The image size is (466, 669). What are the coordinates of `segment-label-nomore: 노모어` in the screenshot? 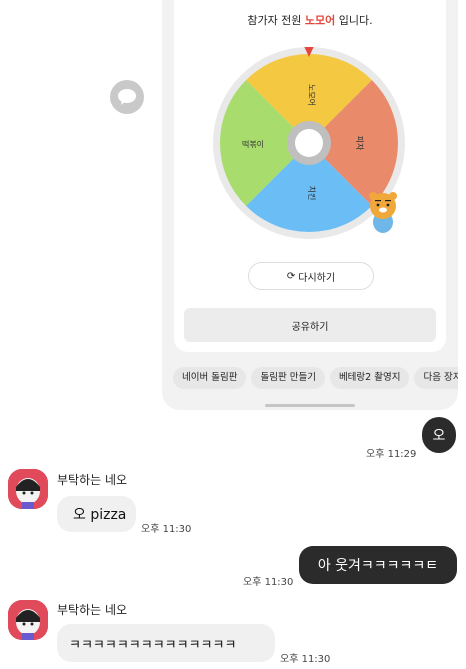 It's located at (312, 95).